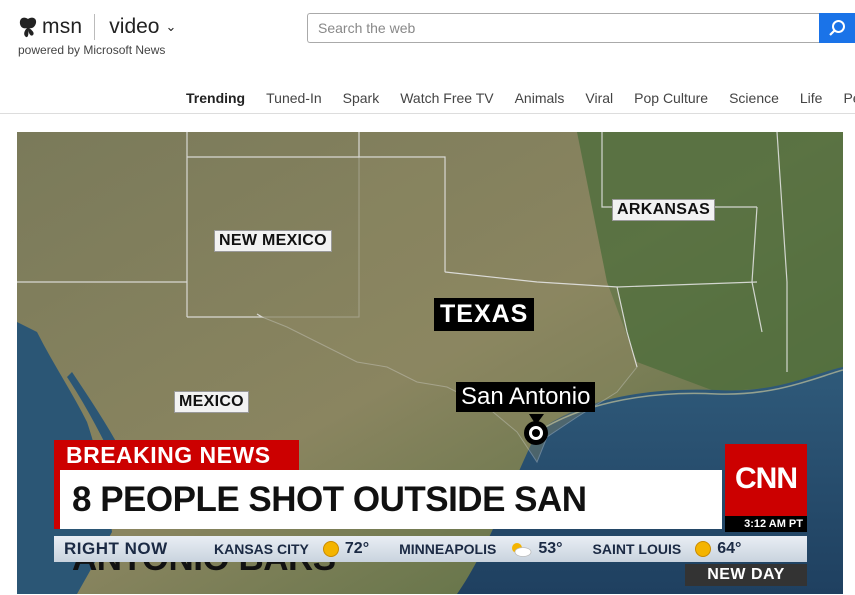 Image resolution: width=855 pixels, height=595 pixels. What do you see at coordinates (361, 98) in the screenshot?
I see `nav-item-spark: Spark` at bounding box center [361, 98].